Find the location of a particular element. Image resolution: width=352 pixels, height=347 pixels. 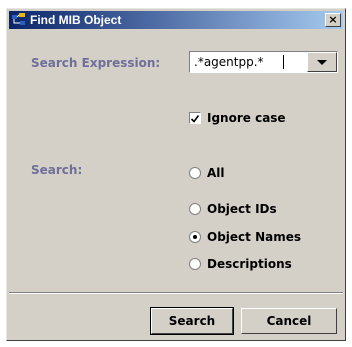

checkbox-box is located at coordinates (195, 118).